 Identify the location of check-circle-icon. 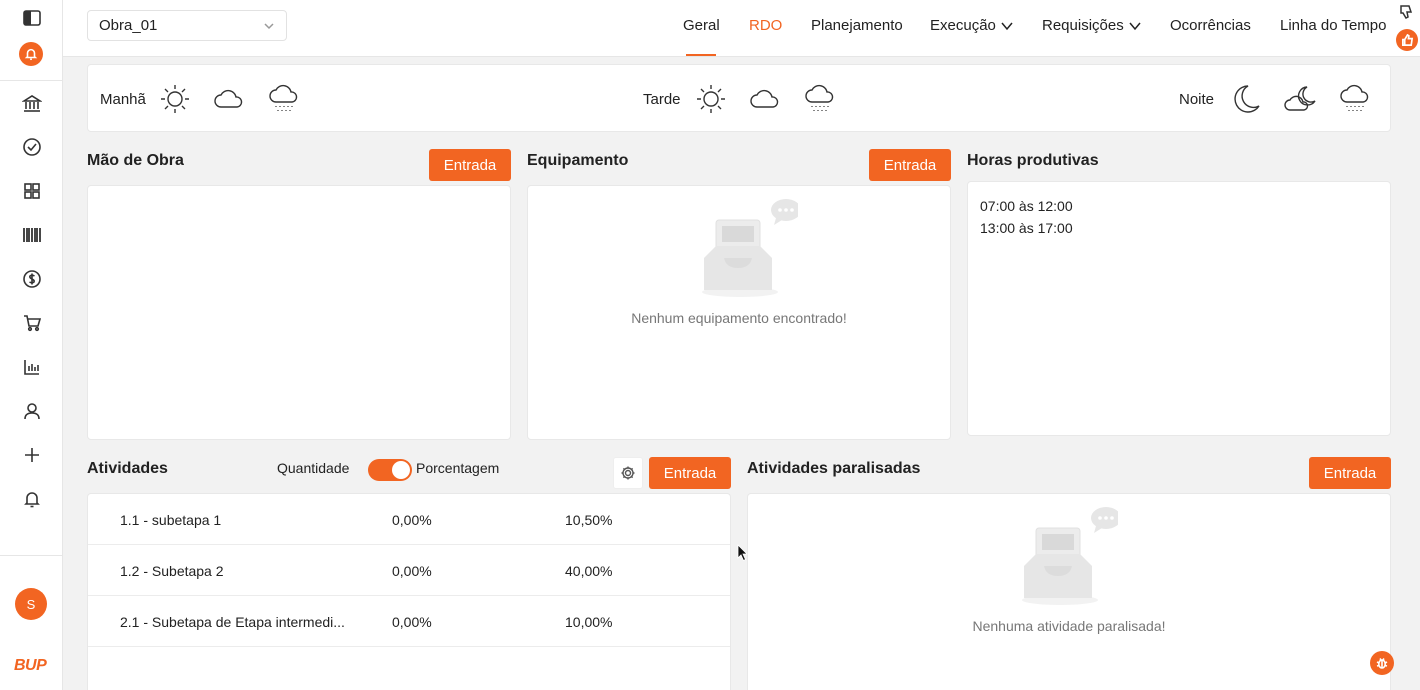
(32, 147).